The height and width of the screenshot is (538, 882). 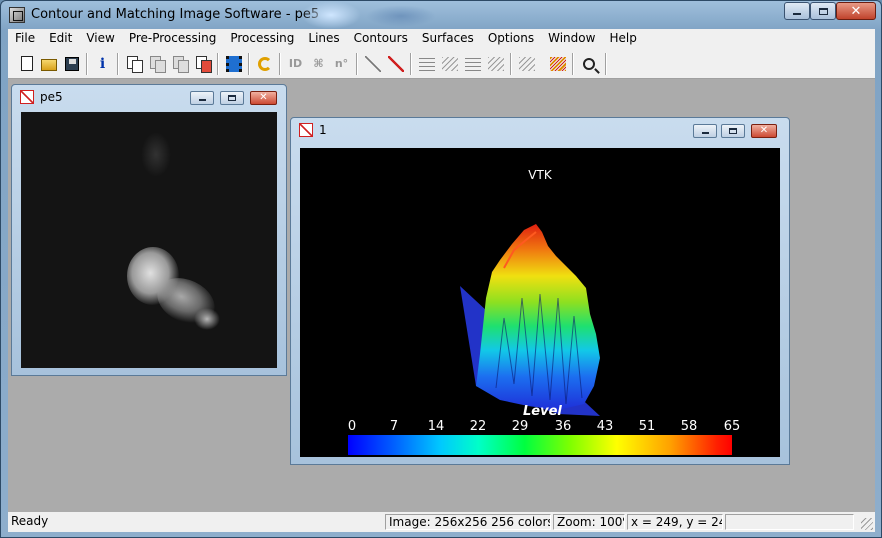 I want to click on legend-tick: 51, so click(x=647, y=426).